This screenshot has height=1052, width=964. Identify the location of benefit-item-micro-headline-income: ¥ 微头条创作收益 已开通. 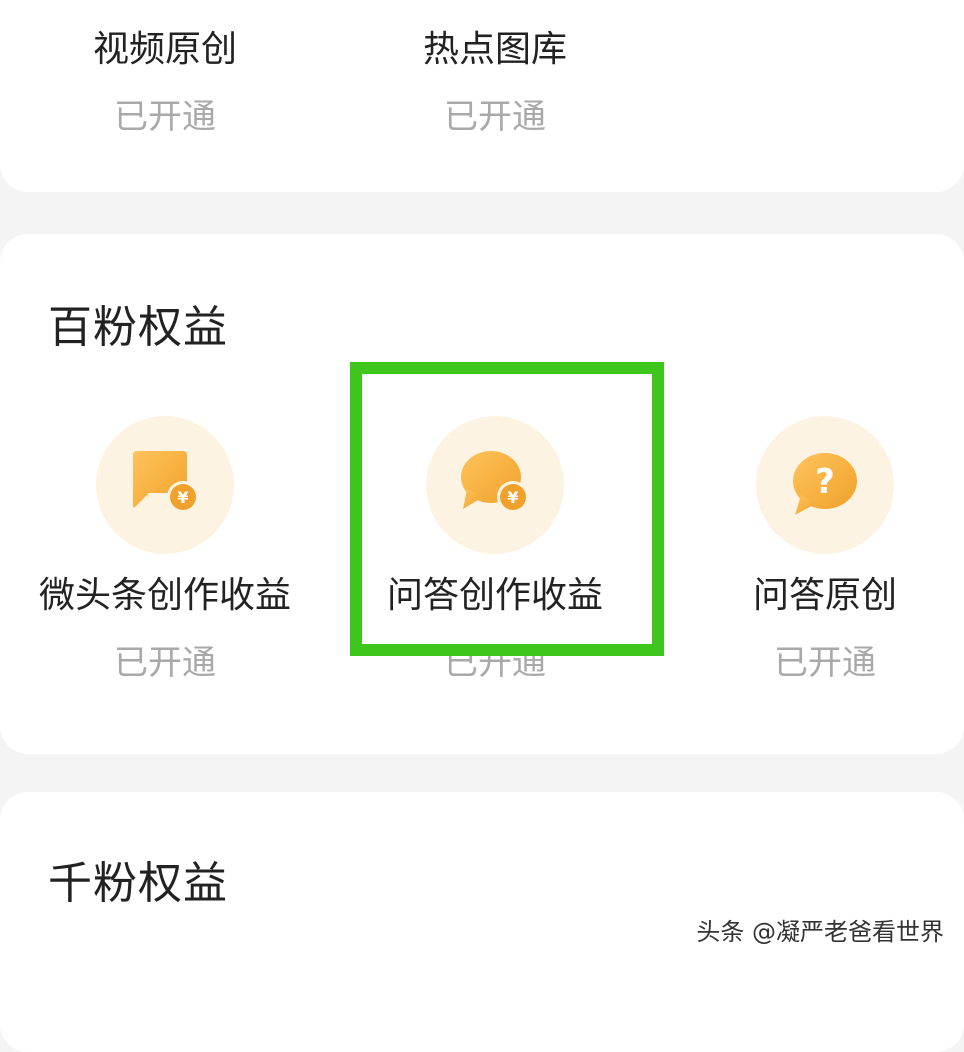
(165, 548).